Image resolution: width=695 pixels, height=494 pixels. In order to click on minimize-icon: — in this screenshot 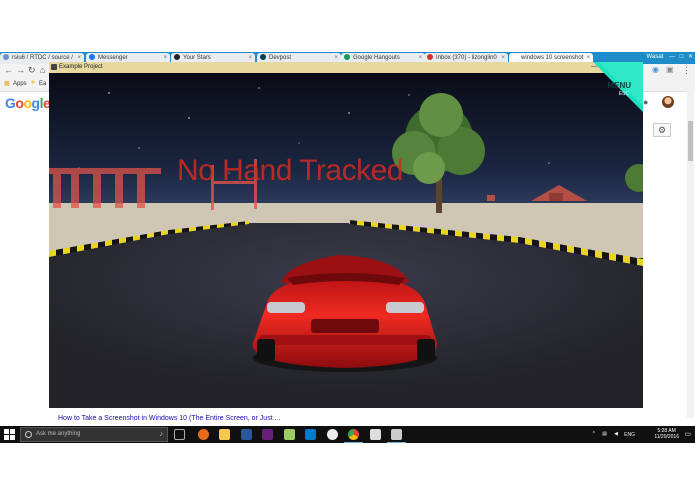, I will do `click(672, 57)`.